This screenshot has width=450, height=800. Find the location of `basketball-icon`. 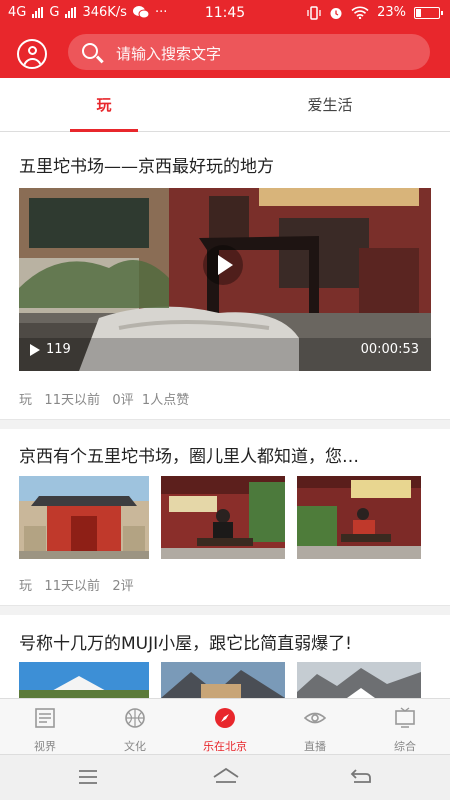

basketball-icon is located at coordinates (135, 718).